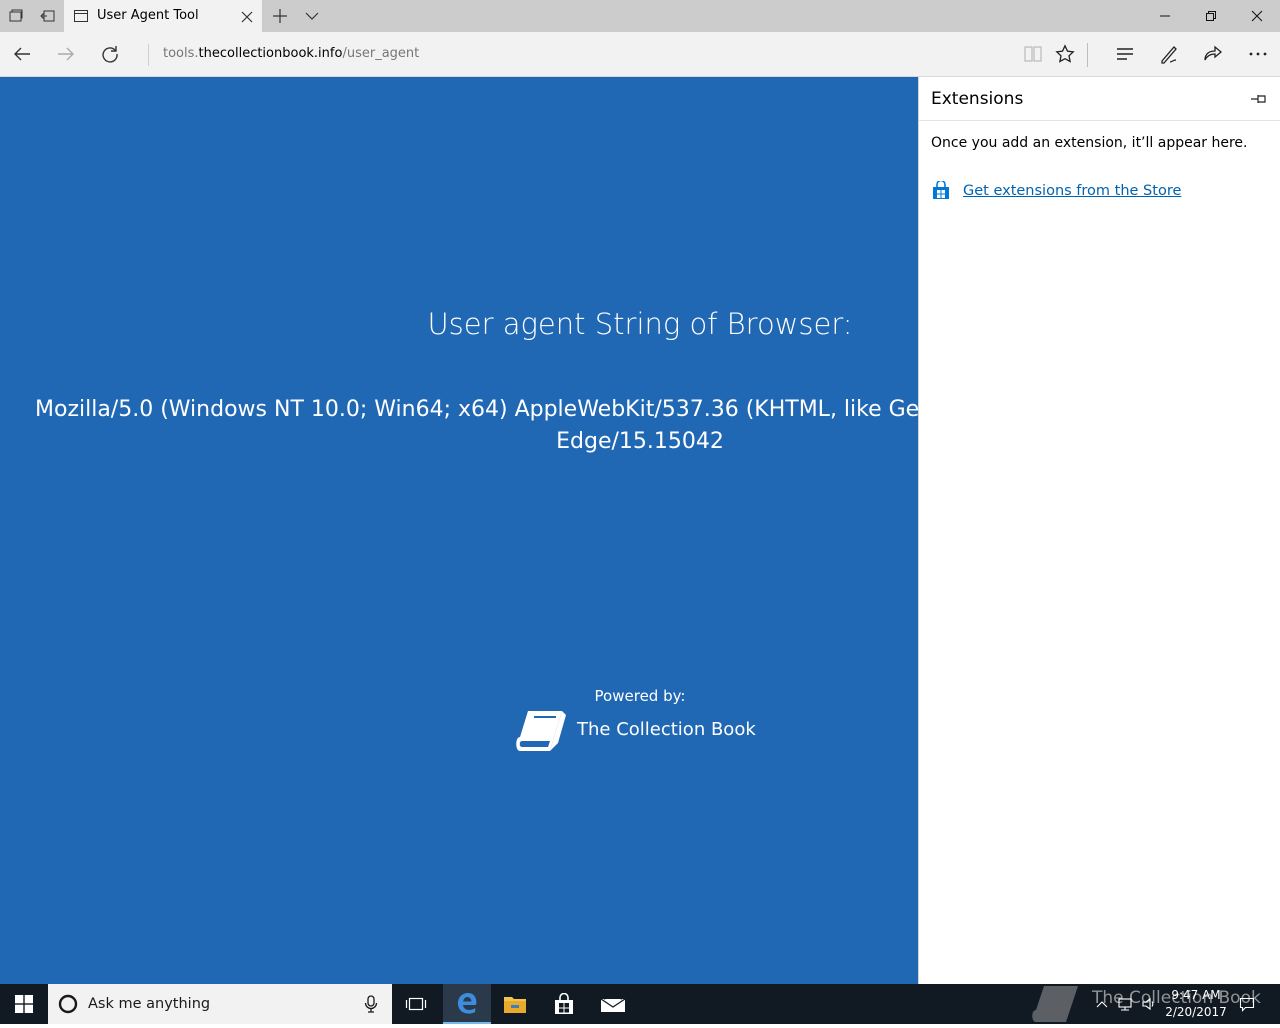  Describe the element at coordinates (381, 53) in the screenshot. I see `url-path: /user_agent` at that location.